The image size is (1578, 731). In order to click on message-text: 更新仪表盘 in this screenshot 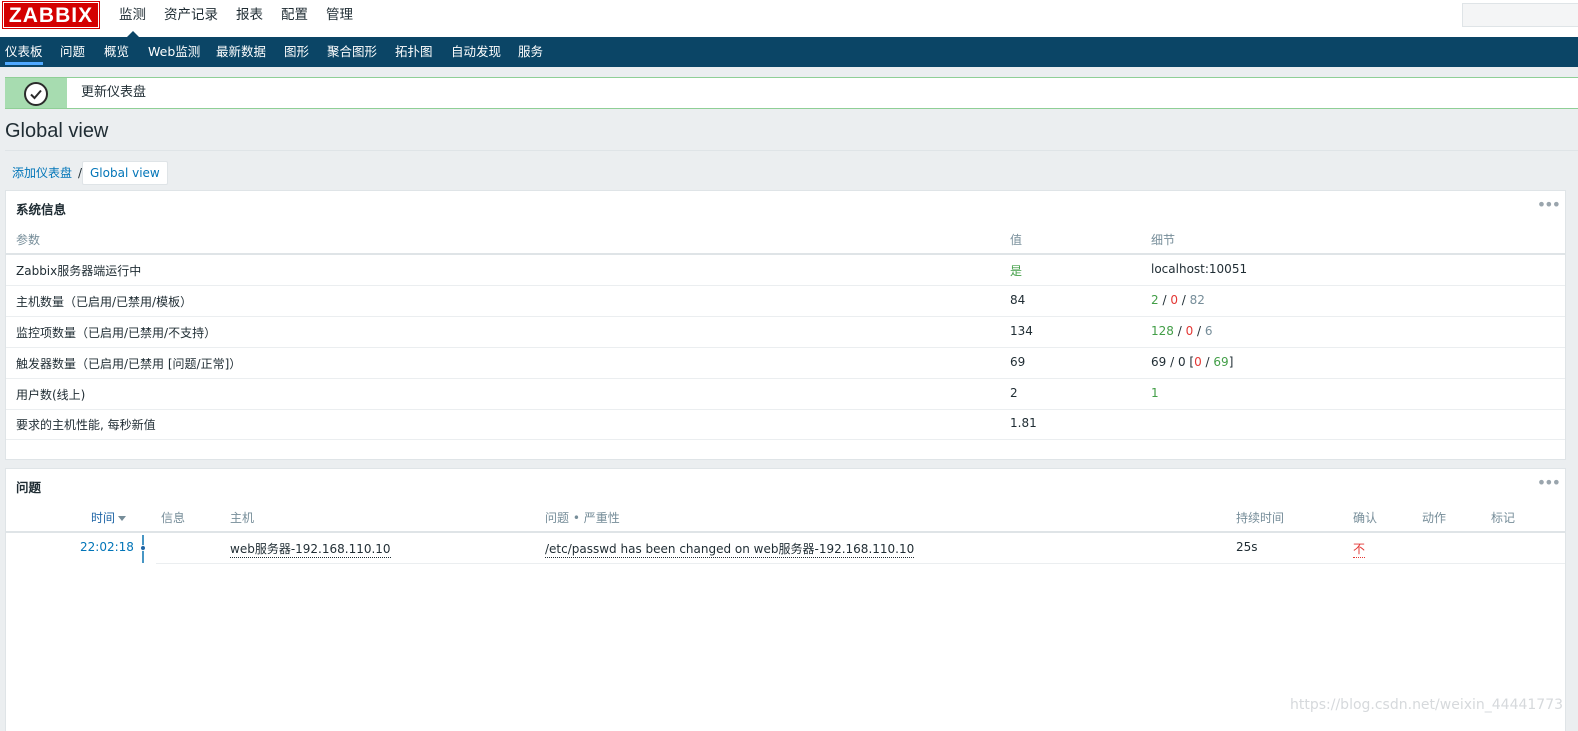, I will do `click(114, 92)`.